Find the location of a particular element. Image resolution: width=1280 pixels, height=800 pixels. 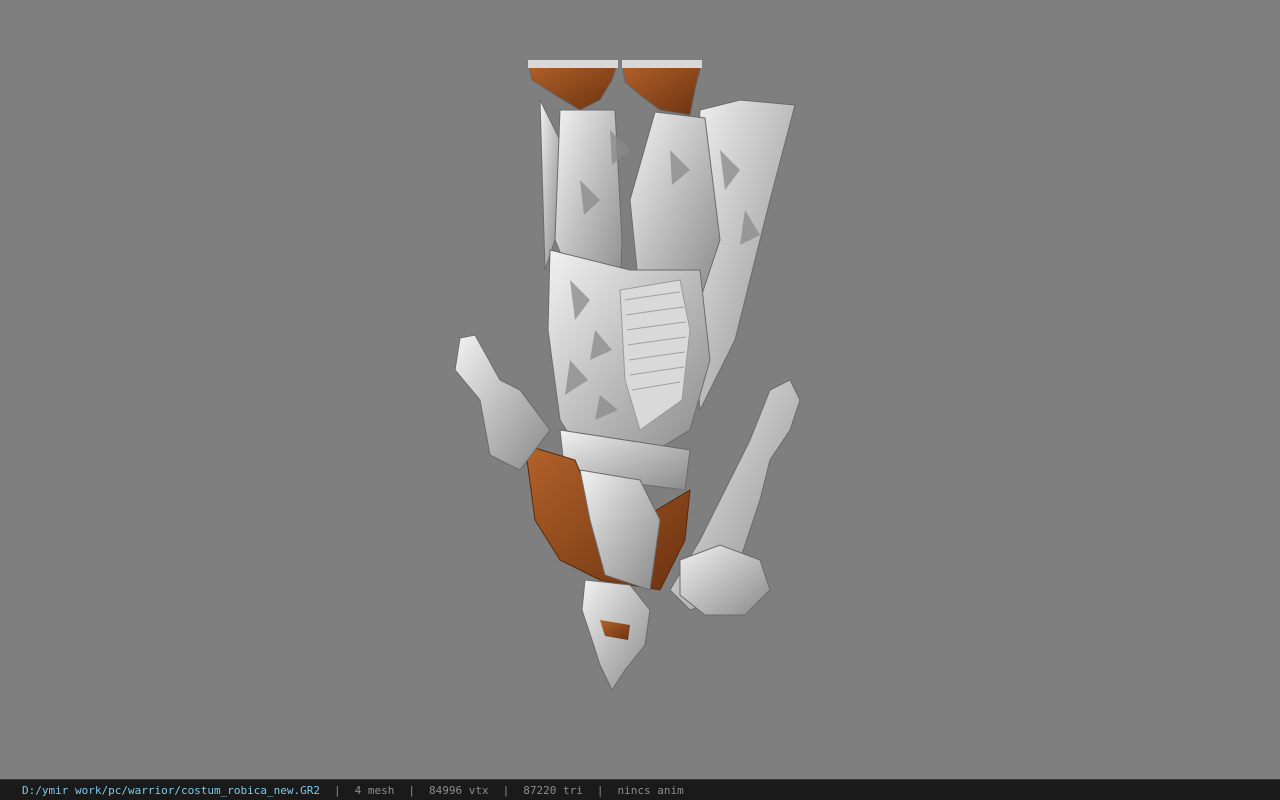

vertex-count: 84996 vtx is located at coordinates (459, 790).